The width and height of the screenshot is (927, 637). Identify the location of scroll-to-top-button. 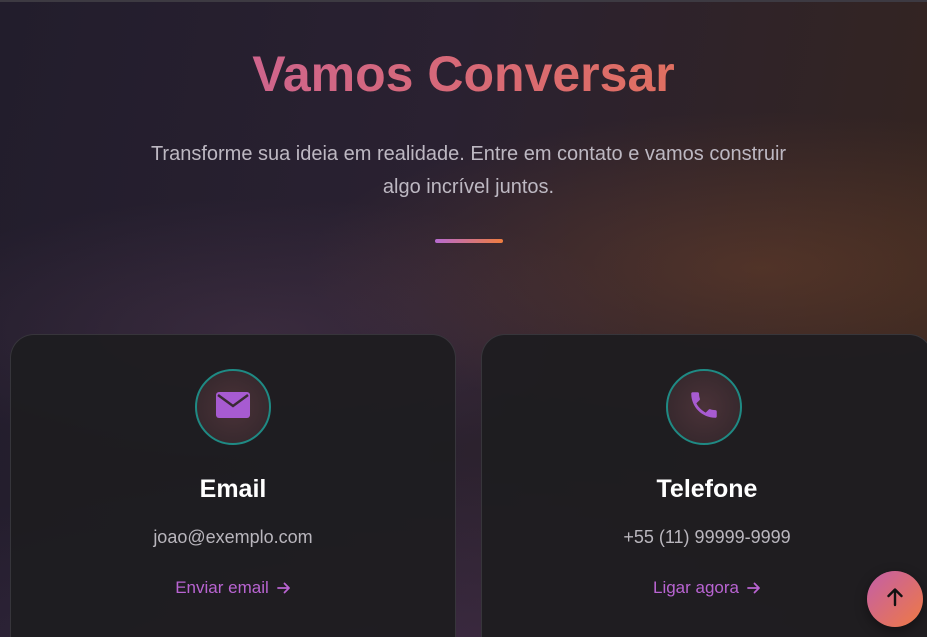
(895, 599).